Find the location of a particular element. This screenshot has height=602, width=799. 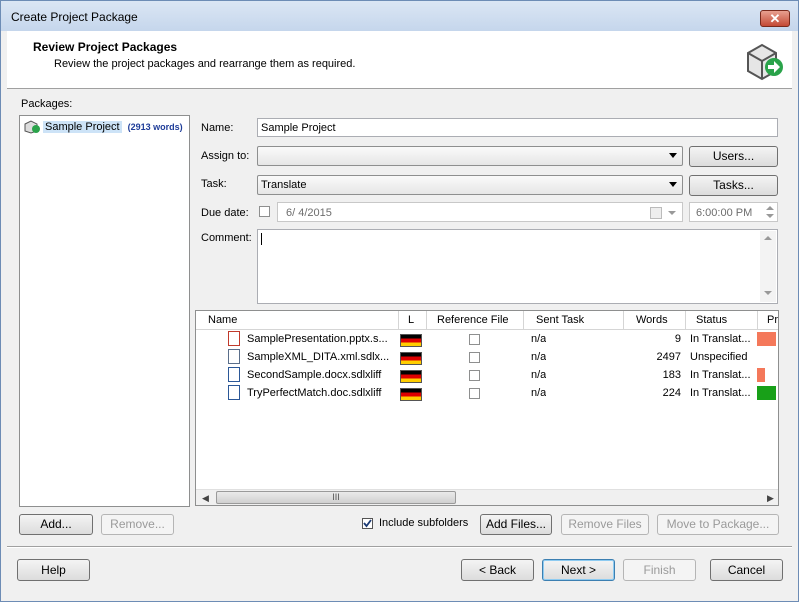

list-item: Sample Project (2913 words) is located at coordinates (103, 127).